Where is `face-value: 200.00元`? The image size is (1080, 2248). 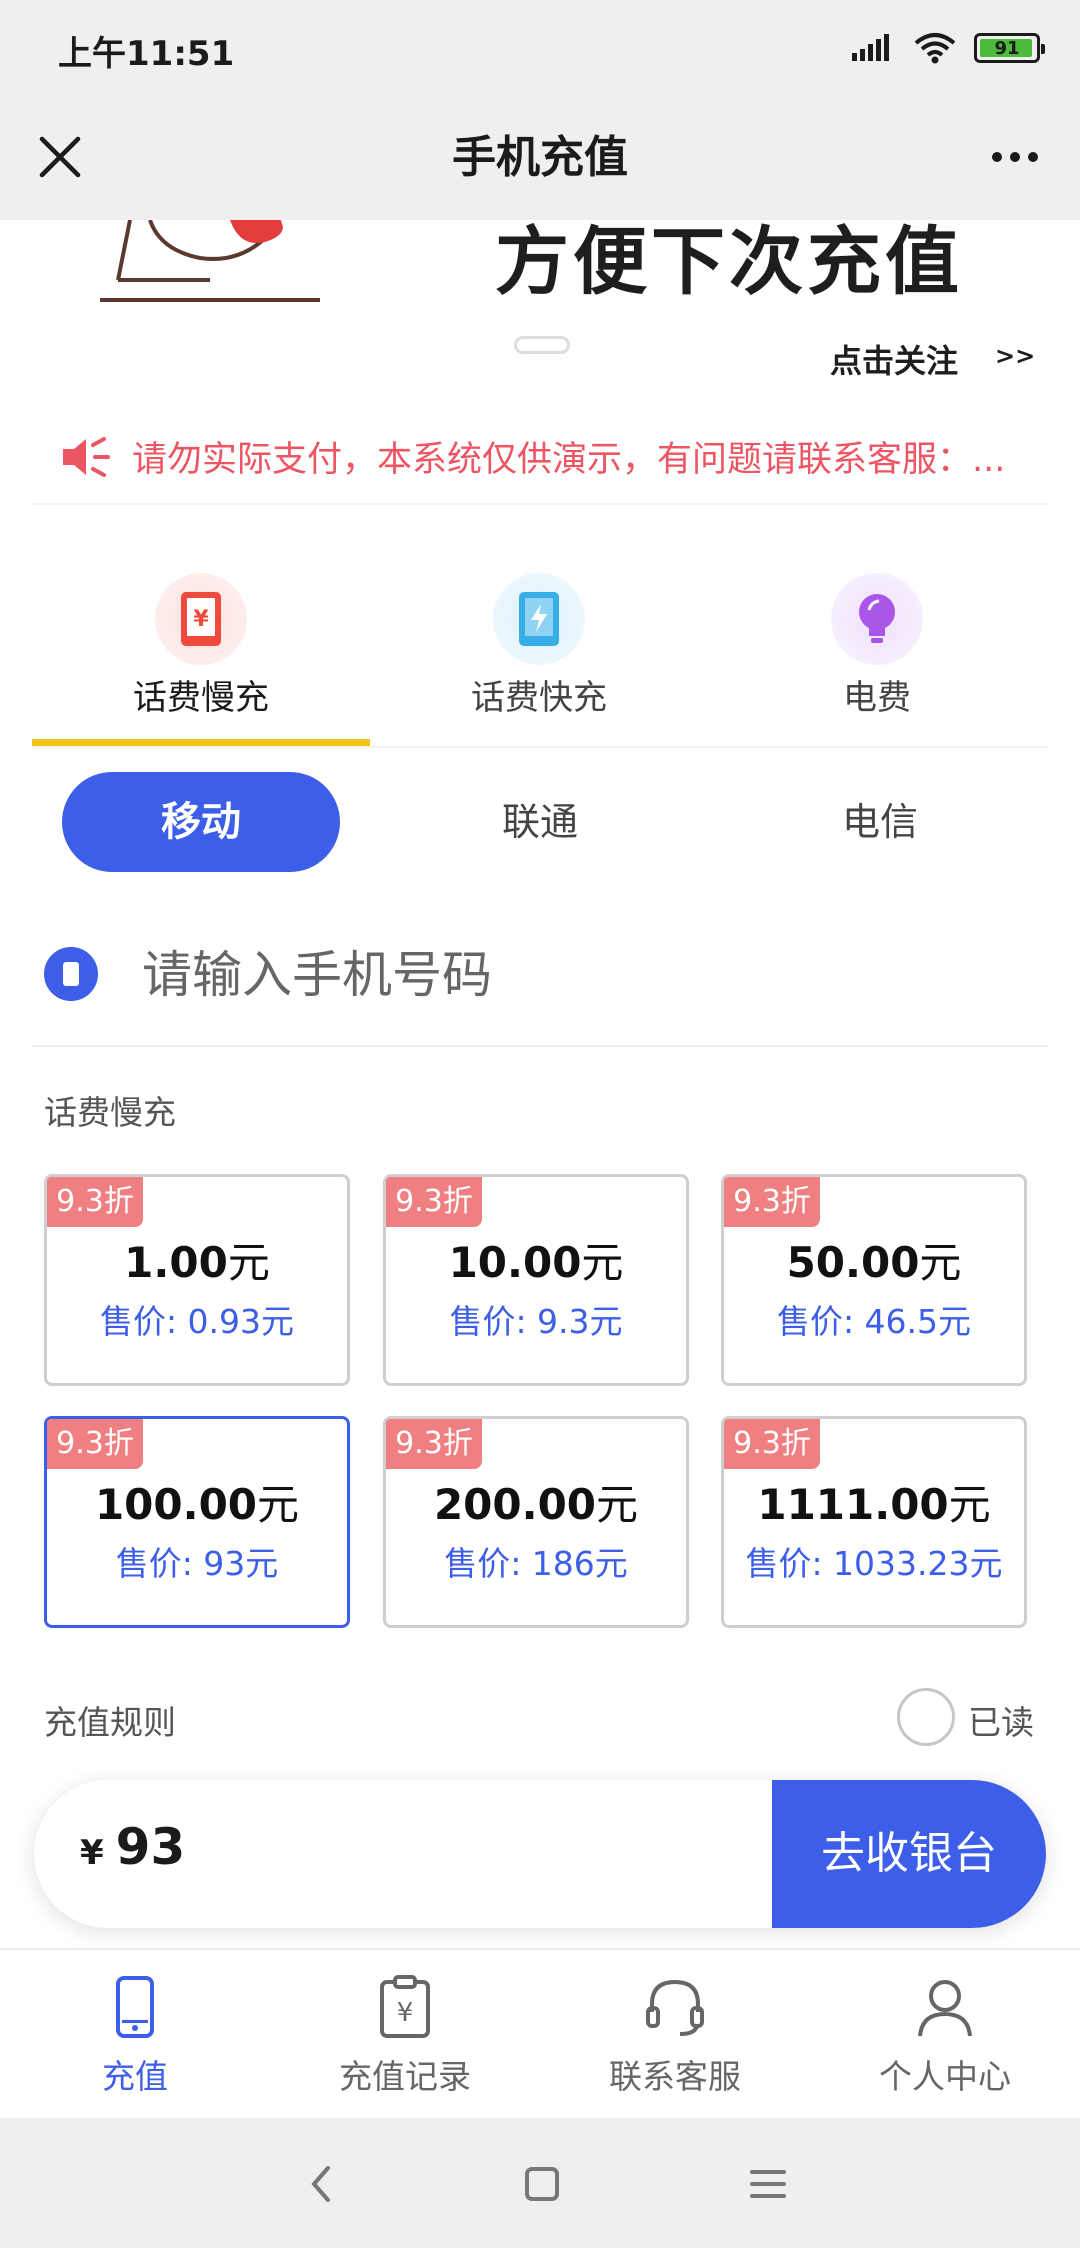
face-value: 200.00元 is located at coordinates (536, 1504).